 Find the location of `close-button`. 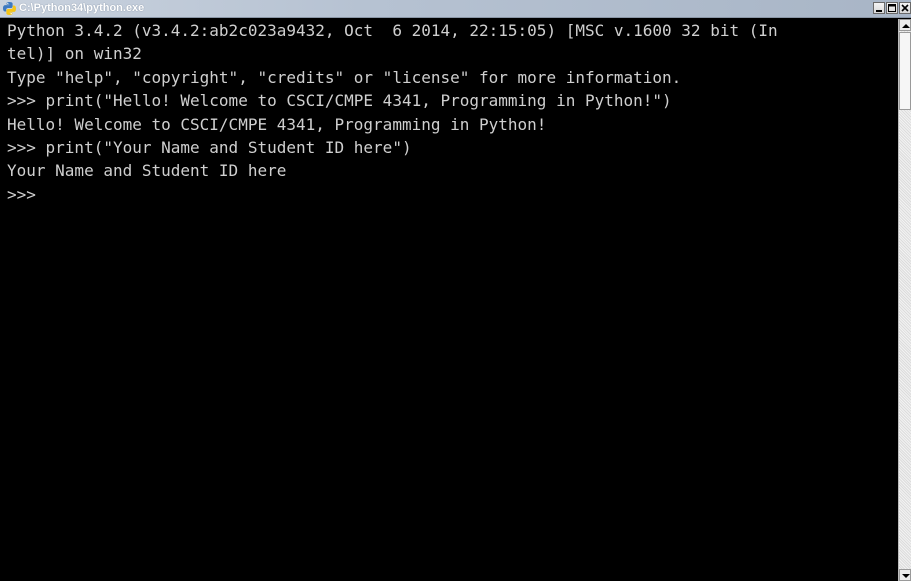

close-button is located at coordinates (905, 8).